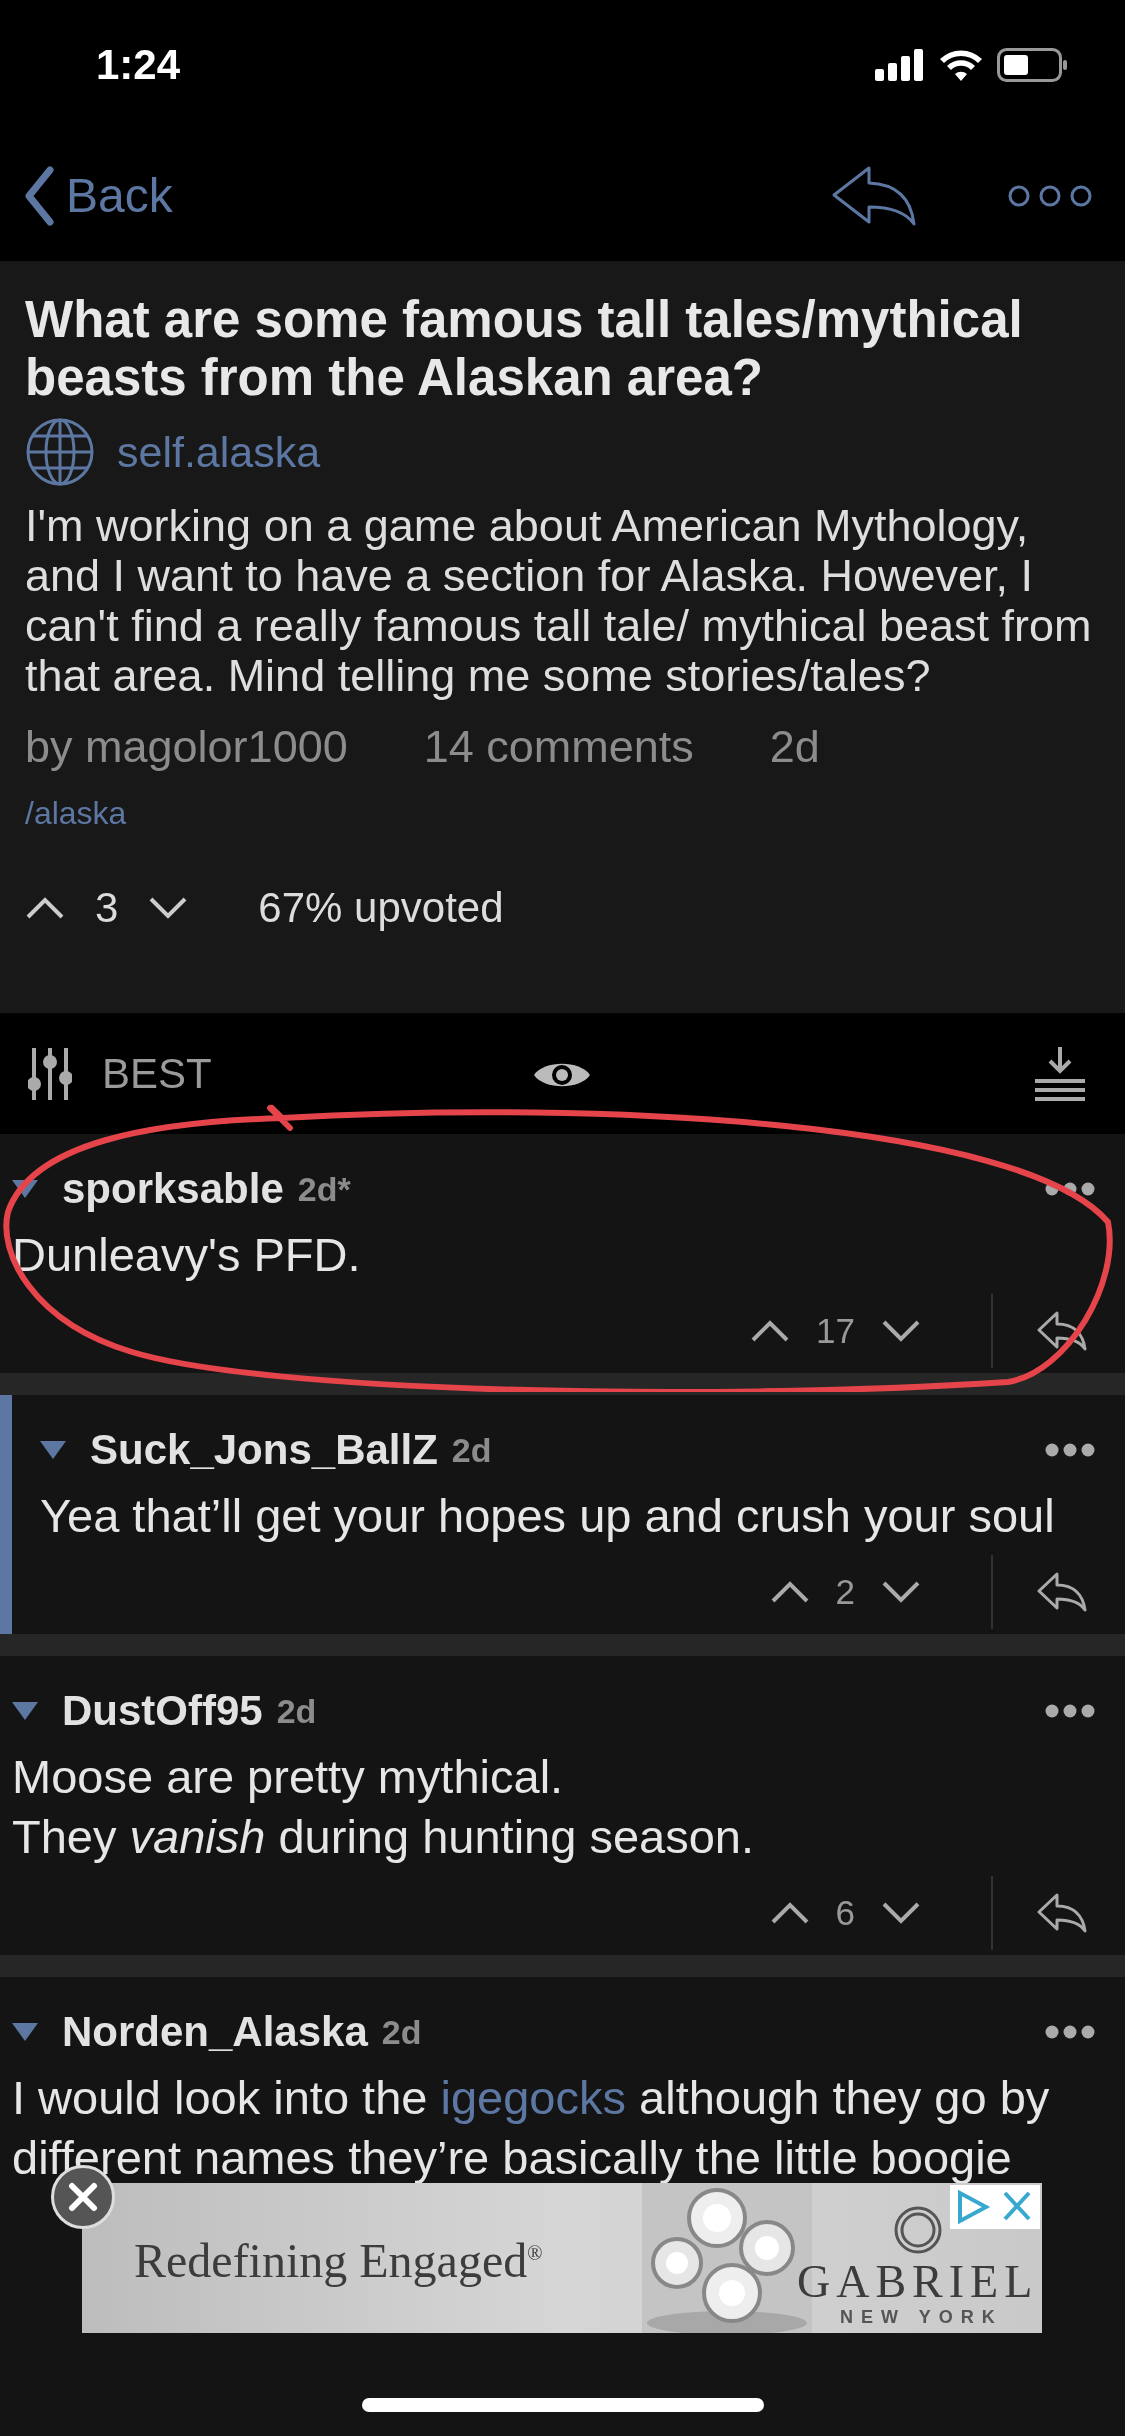 This screenshot has width=1125, height=2436. Describe the element at coordinates (107, 908) in the screenshot. I see `post-score: 3` at that location.